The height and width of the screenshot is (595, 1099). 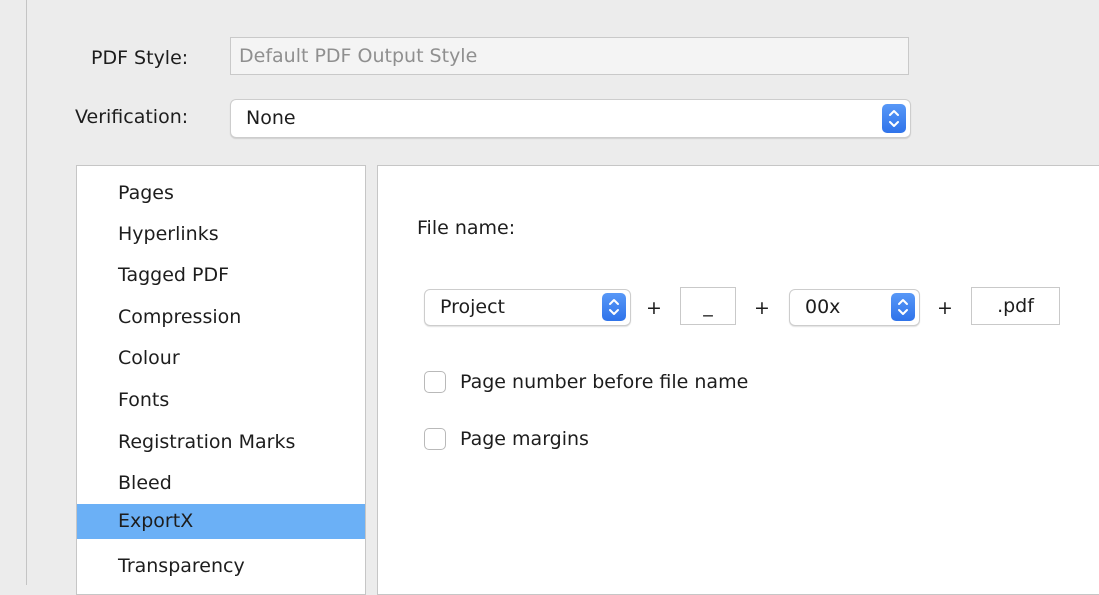 I want to click on verification-value: None, so click(x=271, y=118).